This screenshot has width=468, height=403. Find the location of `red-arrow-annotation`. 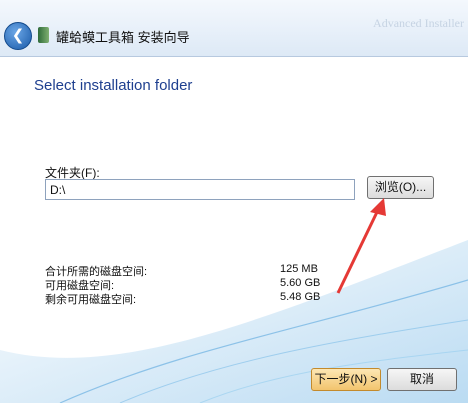

red-arrow-annotation is located at coordinates (361, 246).